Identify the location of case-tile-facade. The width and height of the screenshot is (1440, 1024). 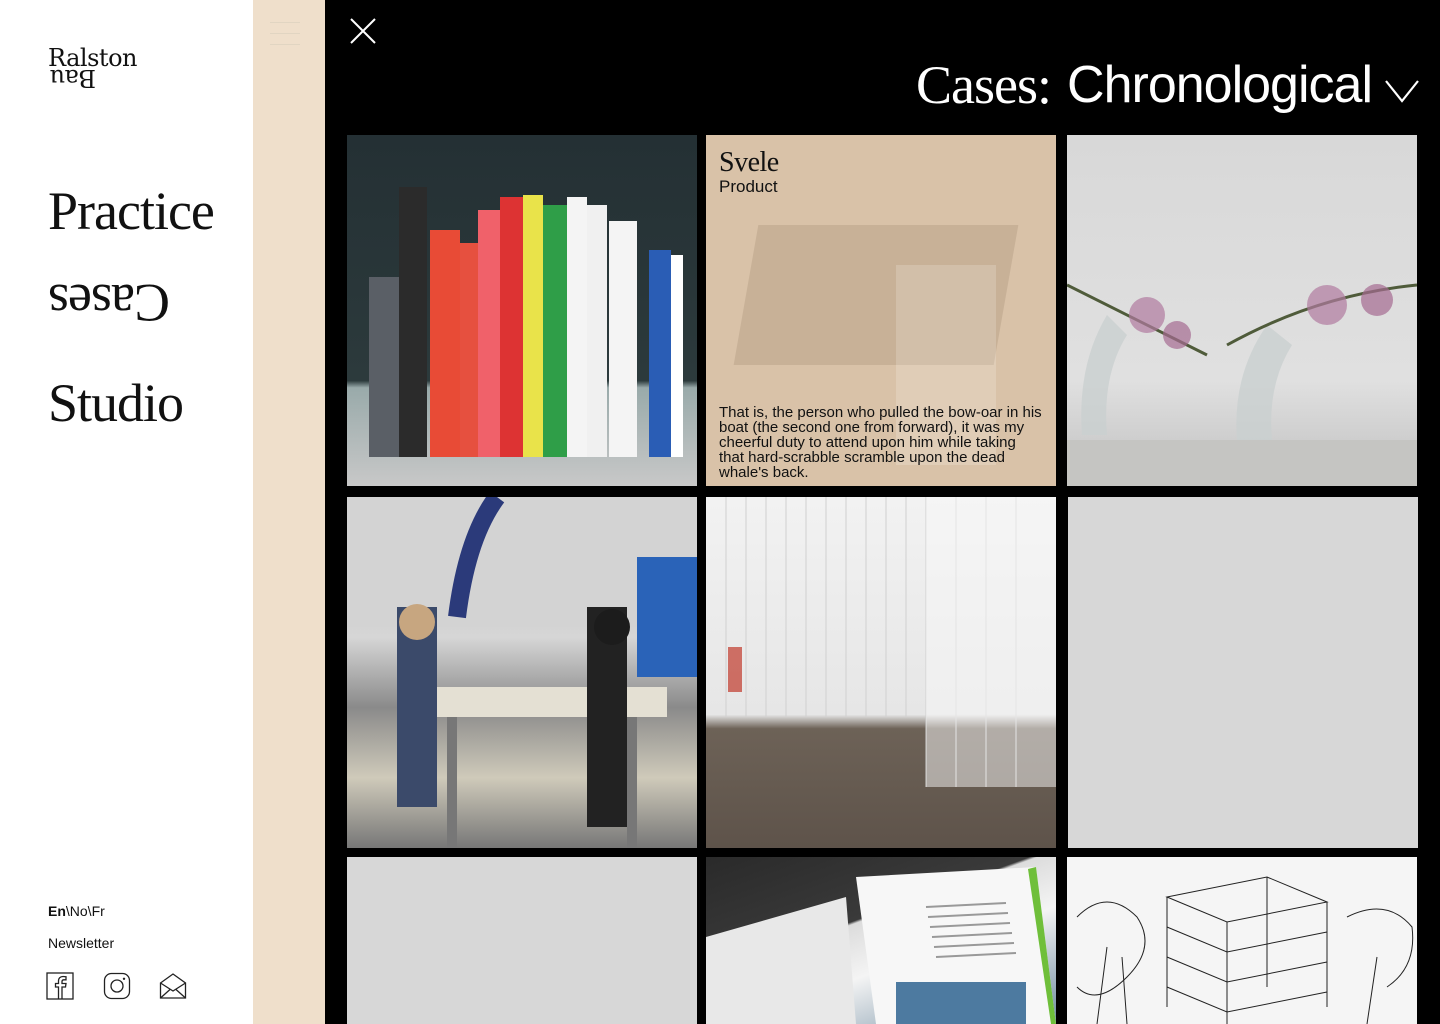
(881, 672).